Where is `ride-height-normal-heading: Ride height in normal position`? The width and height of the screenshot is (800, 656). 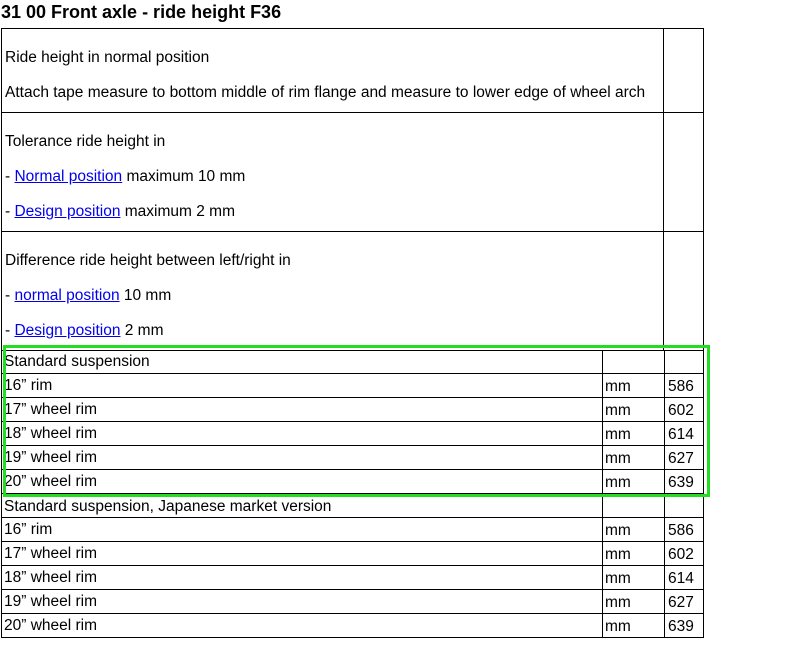 ride-height-normal-heading: Ride height in normal position is located at coordinates (107, 57).